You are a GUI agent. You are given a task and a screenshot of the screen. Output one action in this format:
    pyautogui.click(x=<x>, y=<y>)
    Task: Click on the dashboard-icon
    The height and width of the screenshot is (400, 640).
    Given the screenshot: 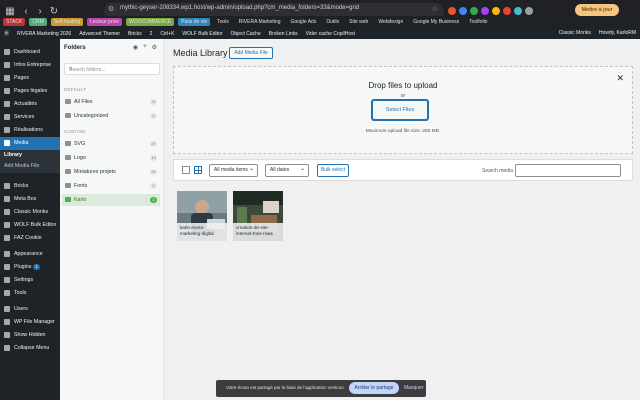 What is the action you would take?
    pyautogui.click(x=7, y=52)
    